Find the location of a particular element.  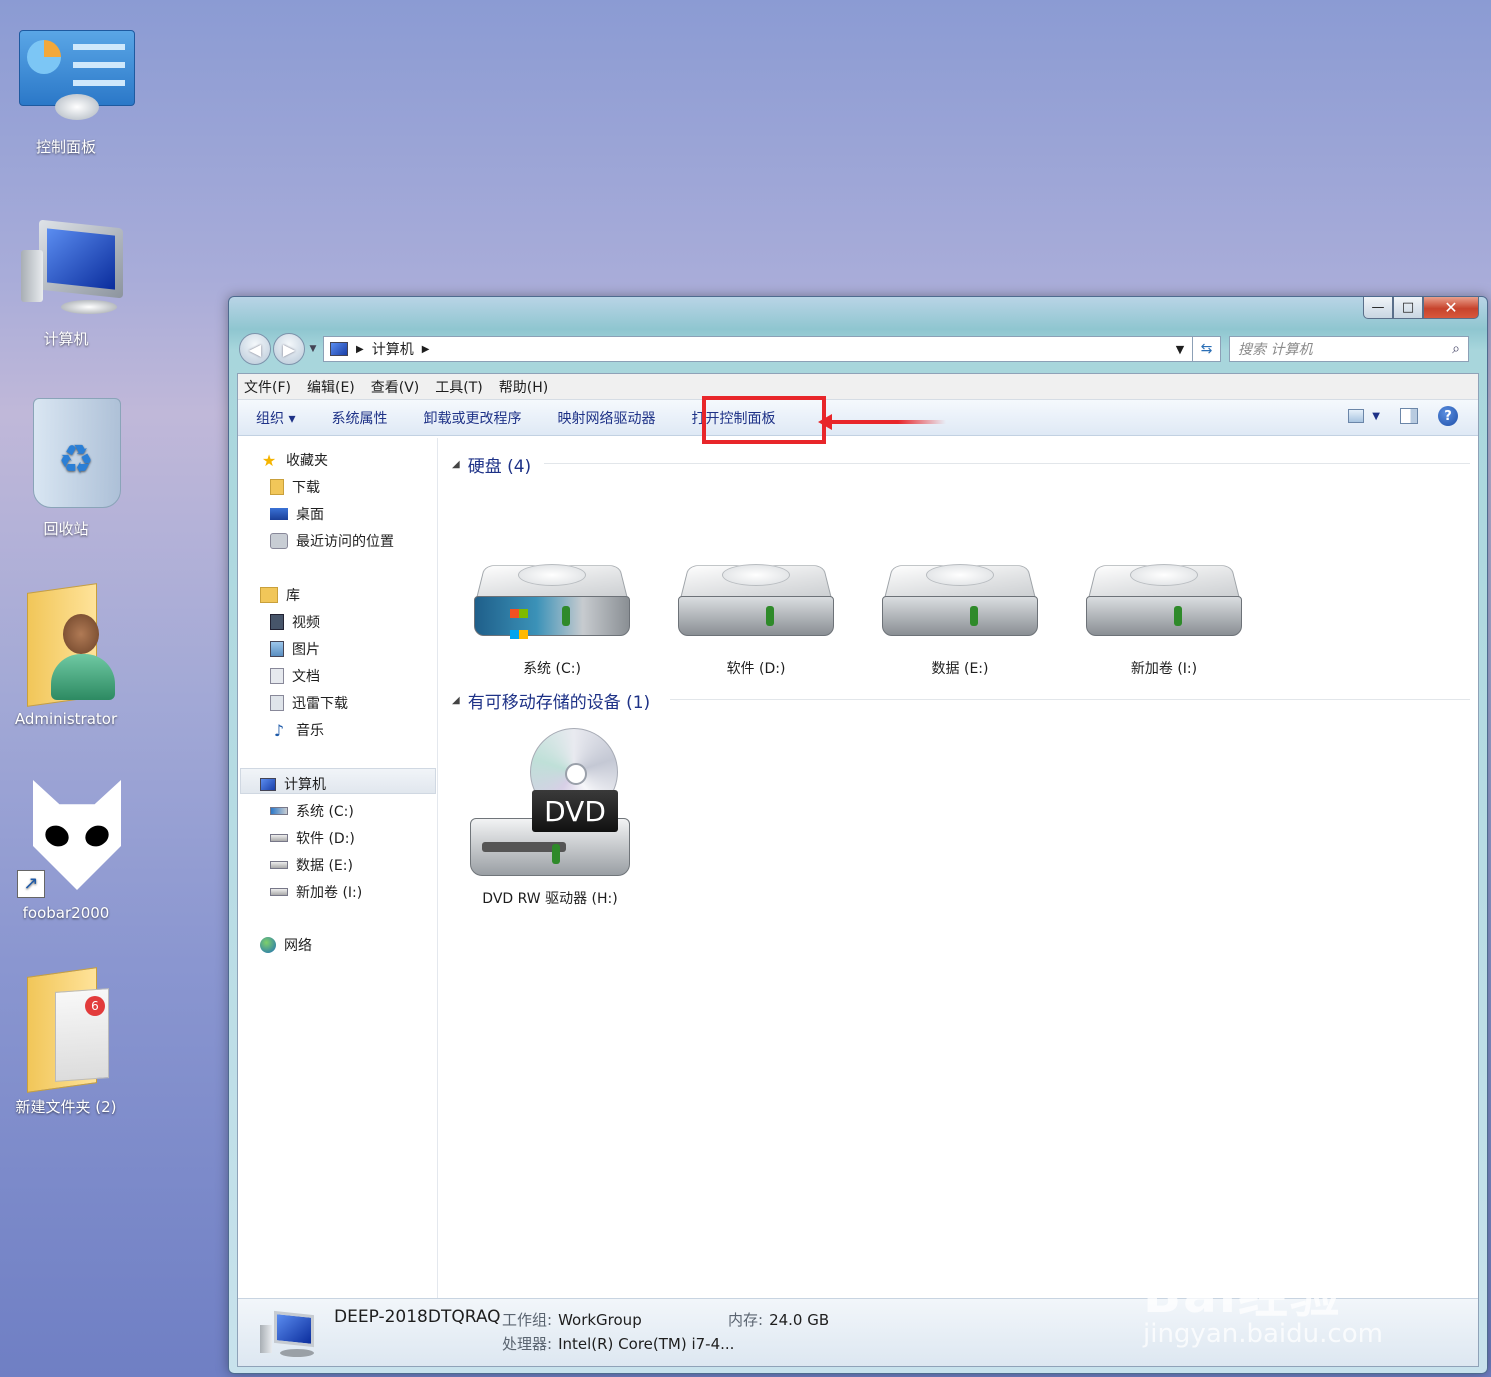

command-bar: 组织 ▾ 系统属性 卸载或更改程序 映射网络驱动器 打开控制面板 ▼ ? is located at coordinates (858, 420).